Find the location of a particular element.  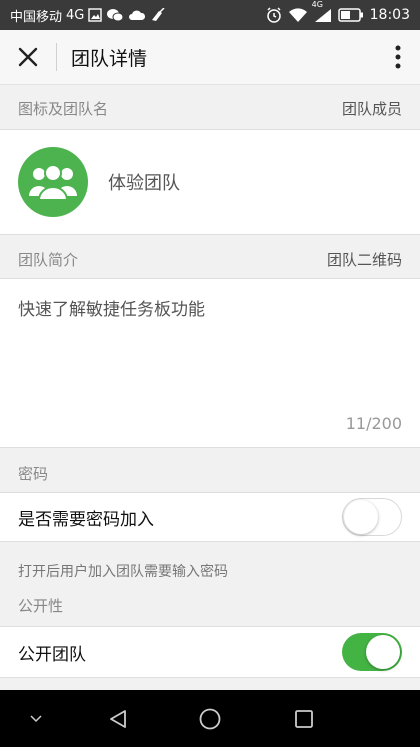

more-button is located at coordinates (398, 57).